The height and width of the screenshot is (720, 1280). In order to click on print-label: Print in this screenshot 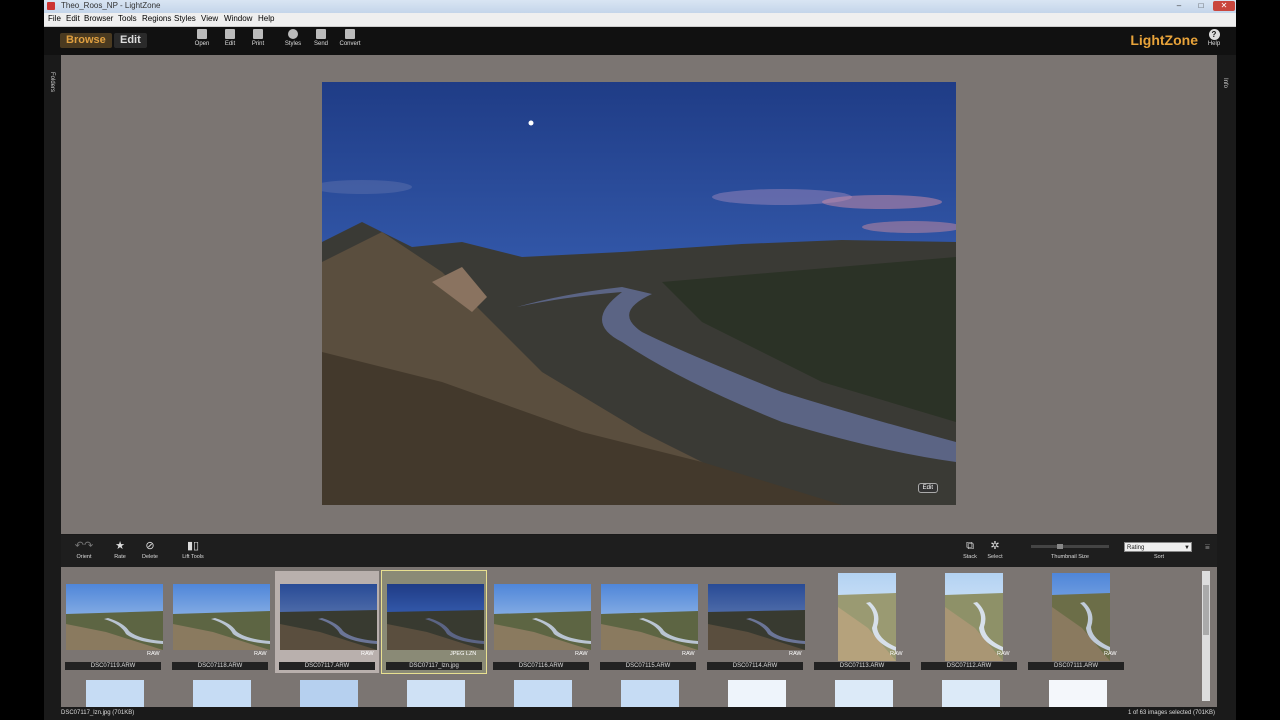, I will do `click(258, 44)`.